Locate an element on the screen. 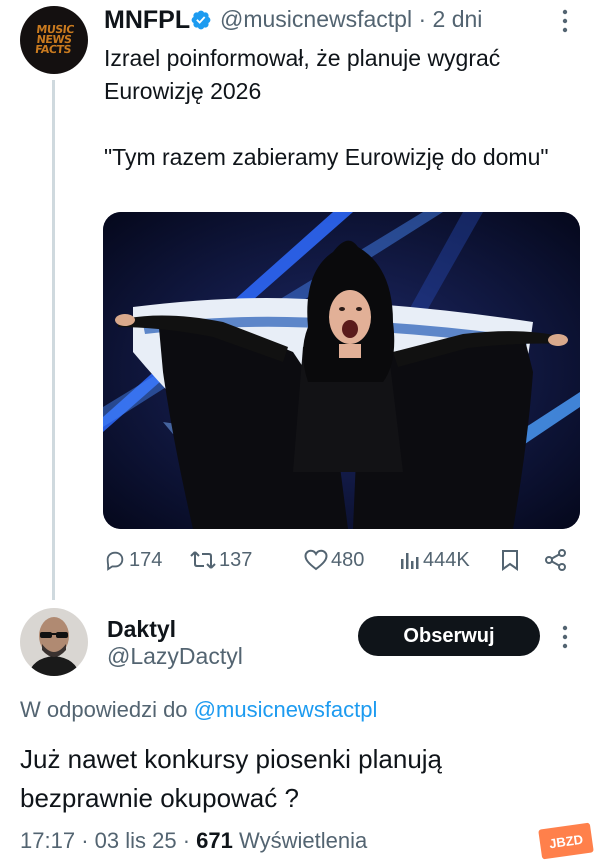 This screenshot has height=867, width=600. like-count: 480 is located at coordinates (348, 559).